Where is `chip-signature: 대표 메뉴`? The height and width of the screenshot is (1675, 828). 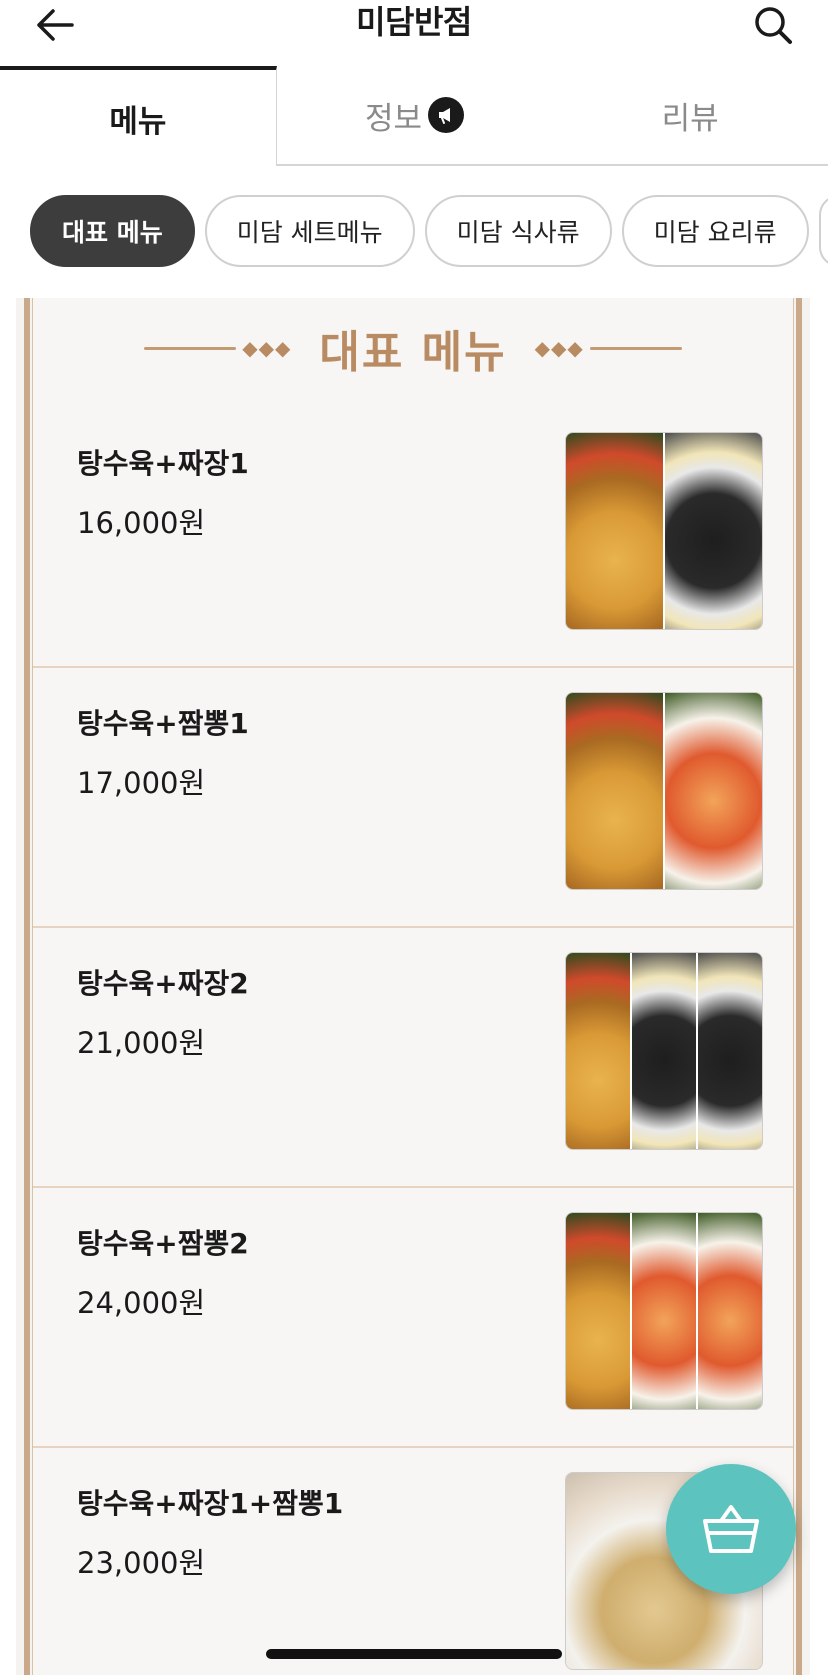
chip-signature: 대표 메뉴 is located at coordinates (112, 231).